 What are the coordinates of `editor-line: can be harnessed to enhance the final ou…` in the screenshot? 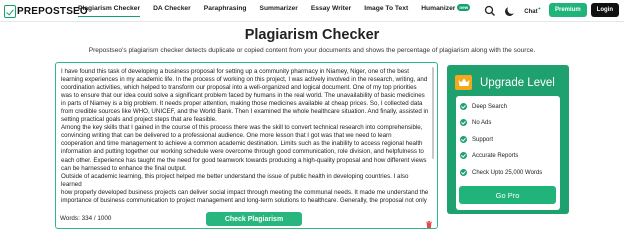 It's located at (124, 168).